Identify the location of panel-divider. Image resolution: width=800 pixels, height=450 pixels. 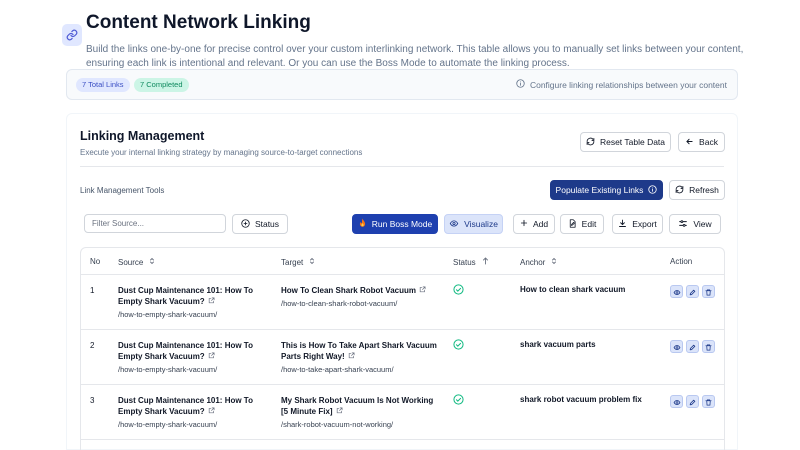
(402, 166).